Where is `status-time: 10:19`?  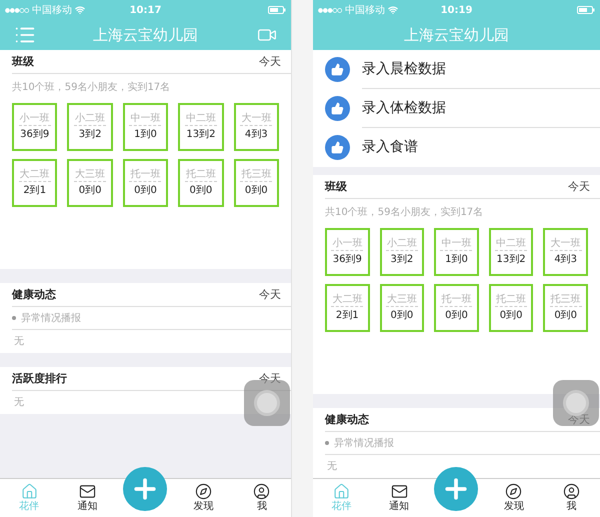
status-time: 10:19 is located at coordinates (456, 11).